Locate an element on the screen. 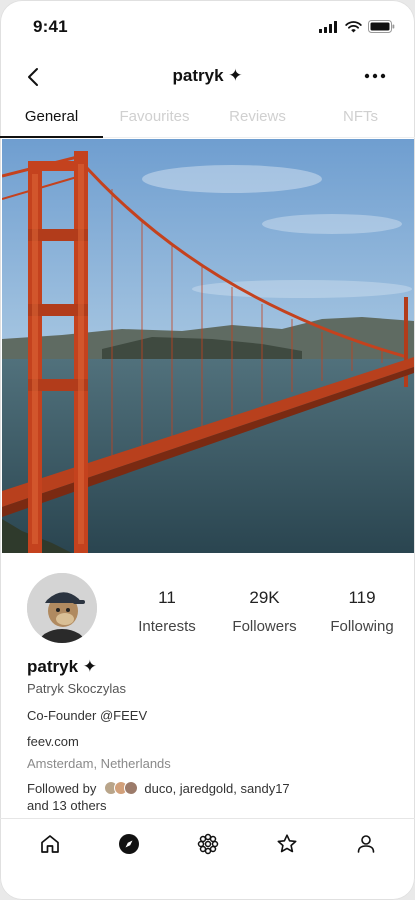 This screenshot has width=415, height=900. followed-by-label: Followed by is located at coordinates (62, 788).